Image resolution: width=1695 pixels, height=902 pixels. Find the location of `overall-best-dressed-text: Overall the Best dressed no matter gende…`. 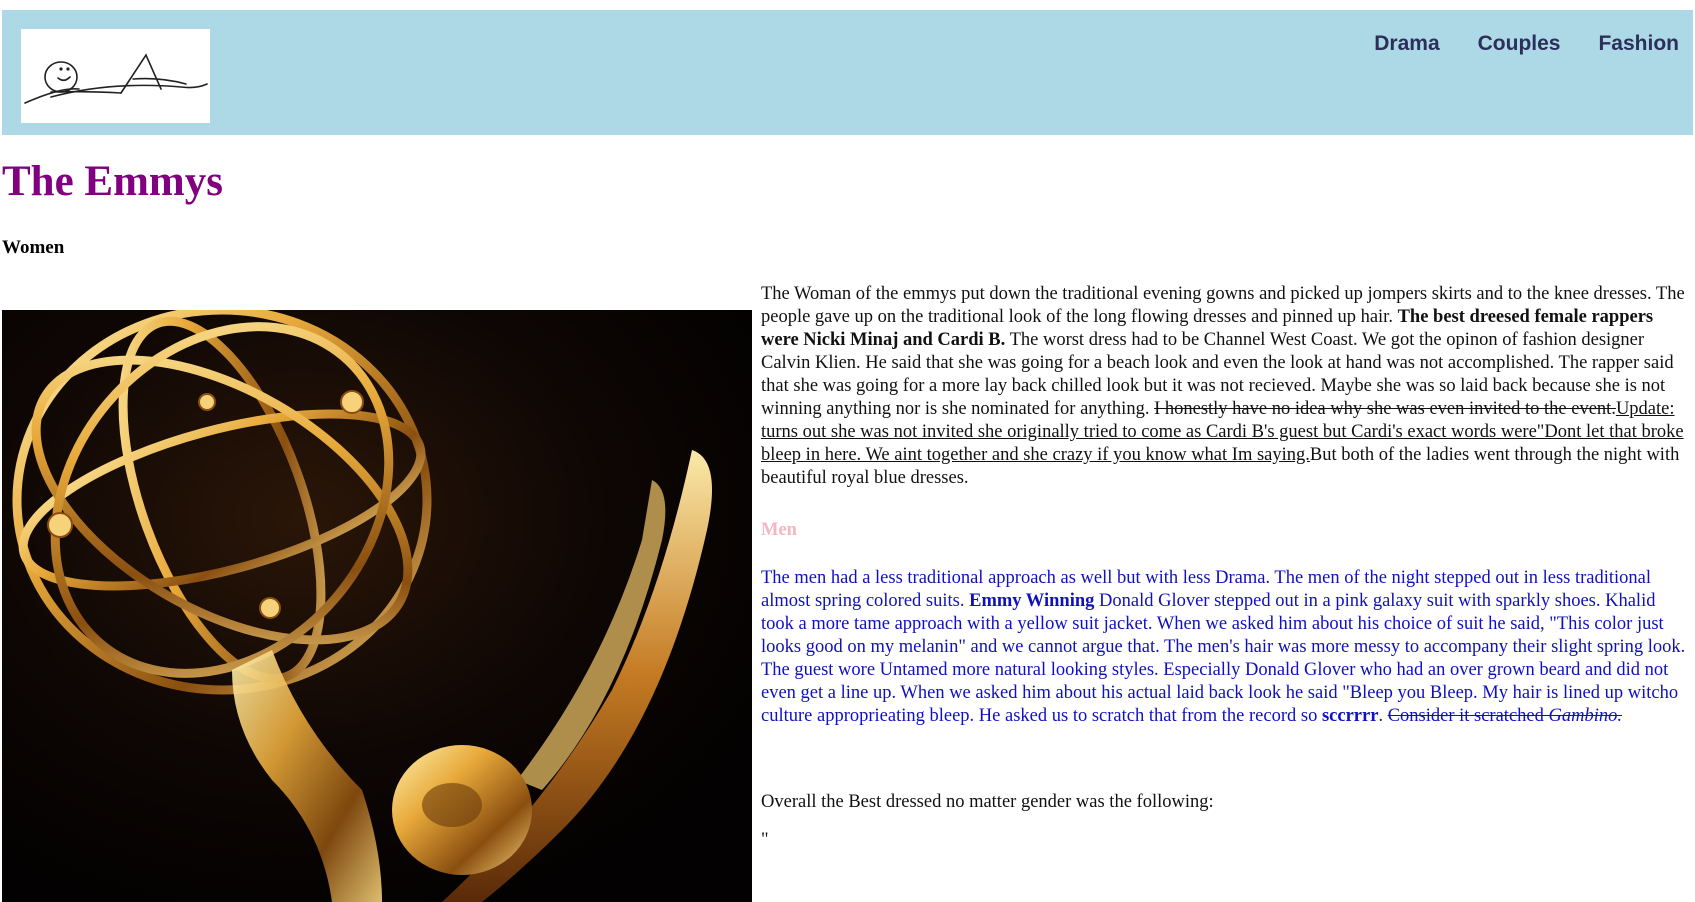

overall-best-dressed-text: Overall the Best dressed no matter gende… is located at coordinates (987, 802).